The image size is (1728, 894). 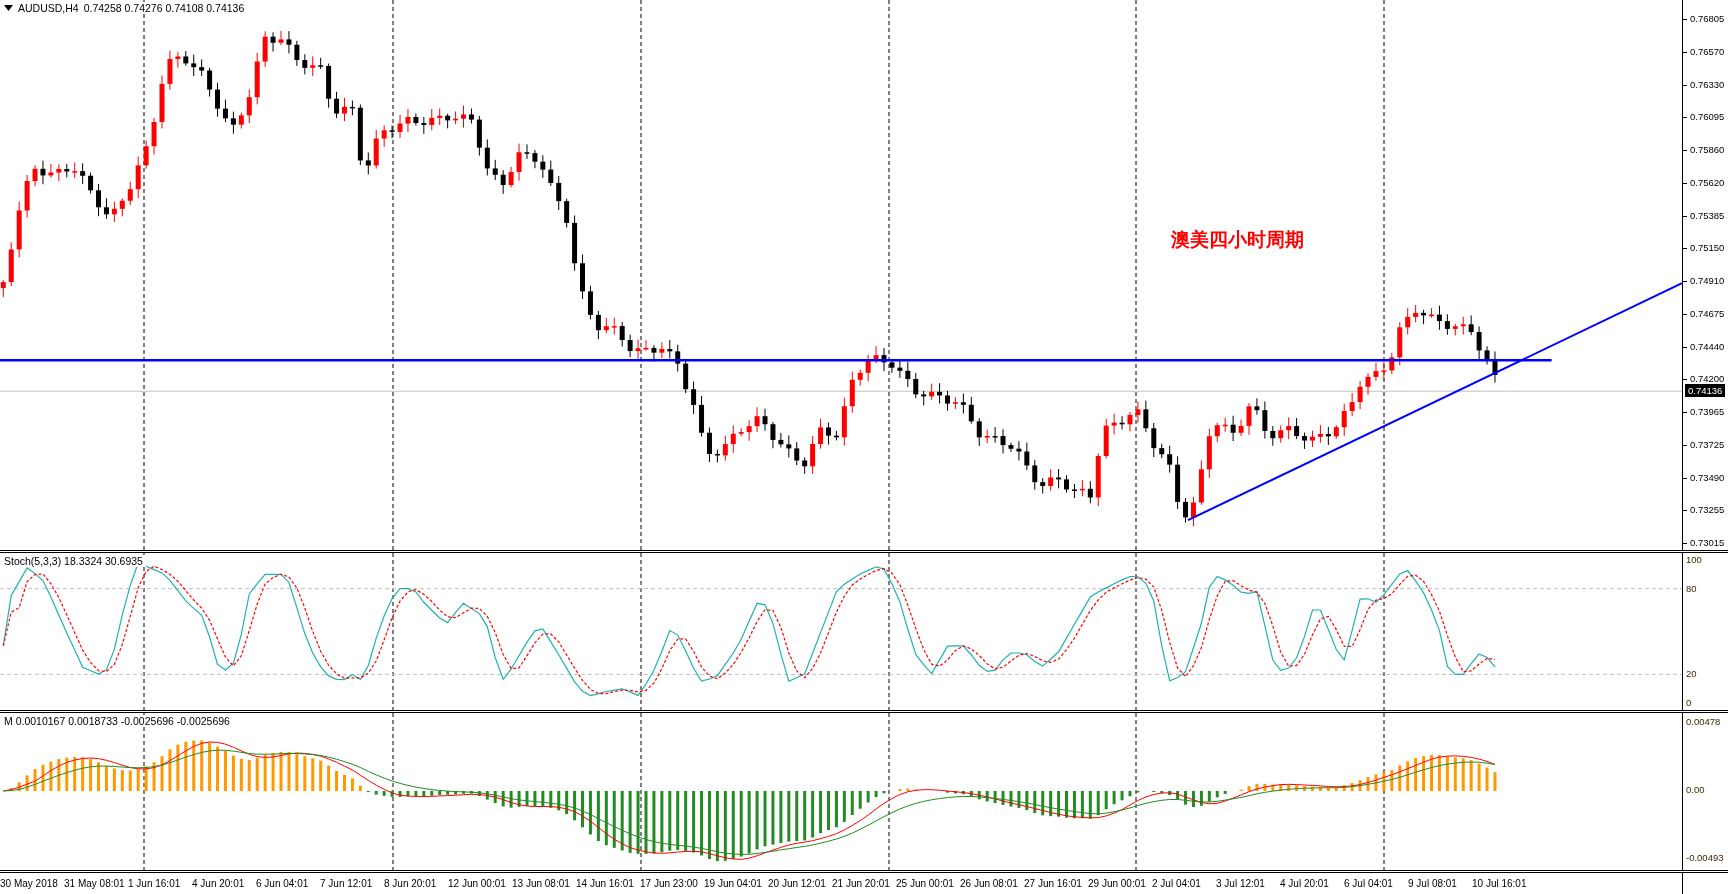 I want to click on time-label: 25 Jun 00:01, so click(x=925, y=883).